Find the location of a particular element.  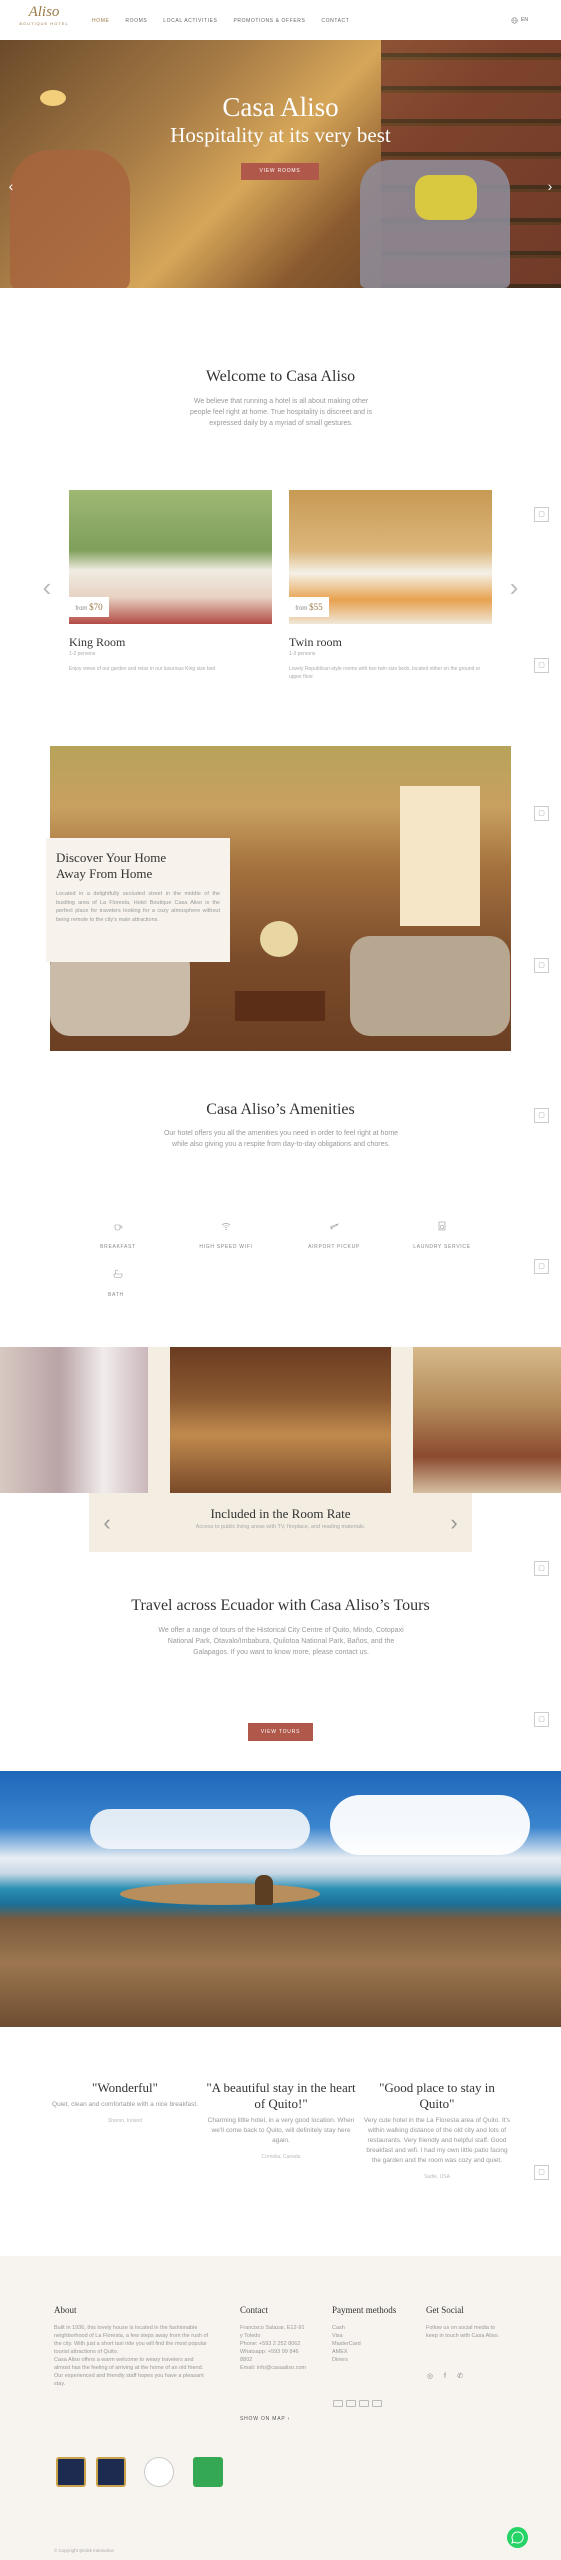

amenity-breakfast: BREAKFAST is located at coordinates (118, 1237).